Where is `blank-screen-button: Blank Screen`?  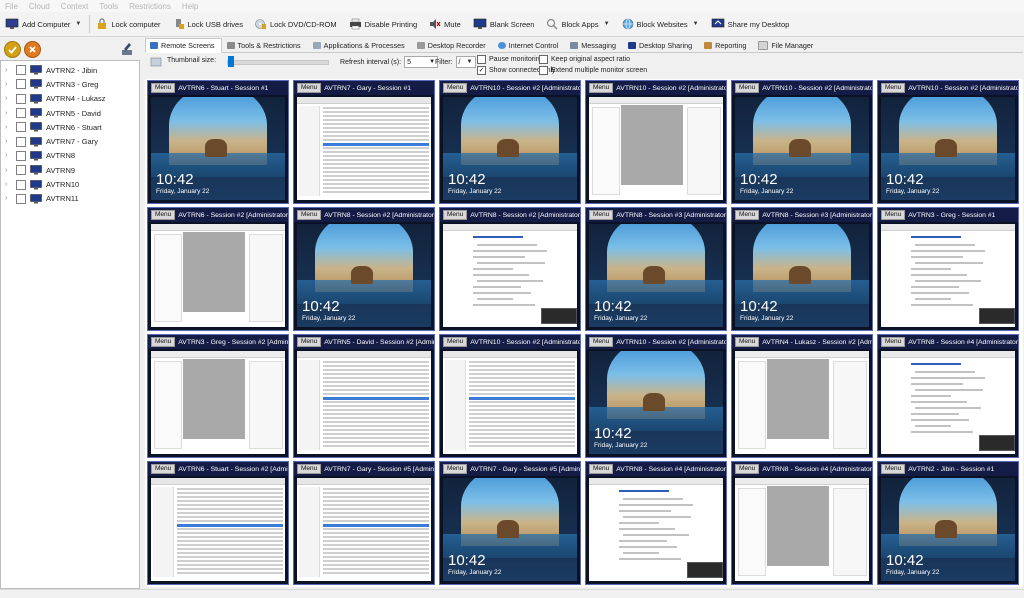
blank-screen-button: Blank Screen is located at coordinates (505, 24).